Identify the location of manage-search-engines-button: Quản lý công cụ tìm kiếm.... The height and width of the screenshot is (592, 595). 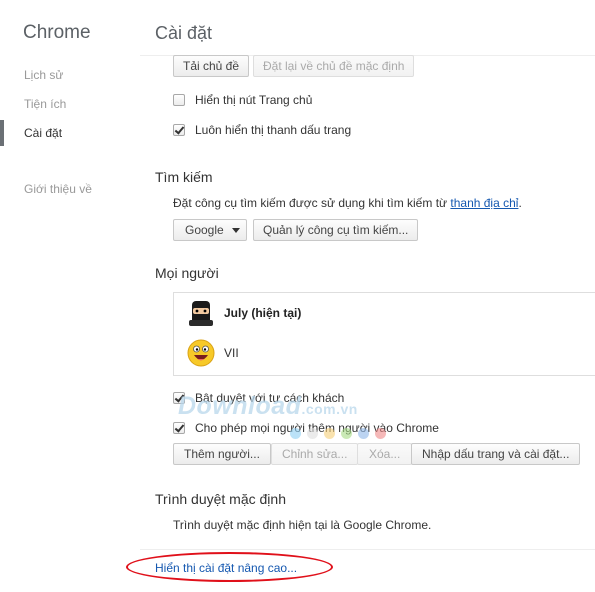
(336, 230).